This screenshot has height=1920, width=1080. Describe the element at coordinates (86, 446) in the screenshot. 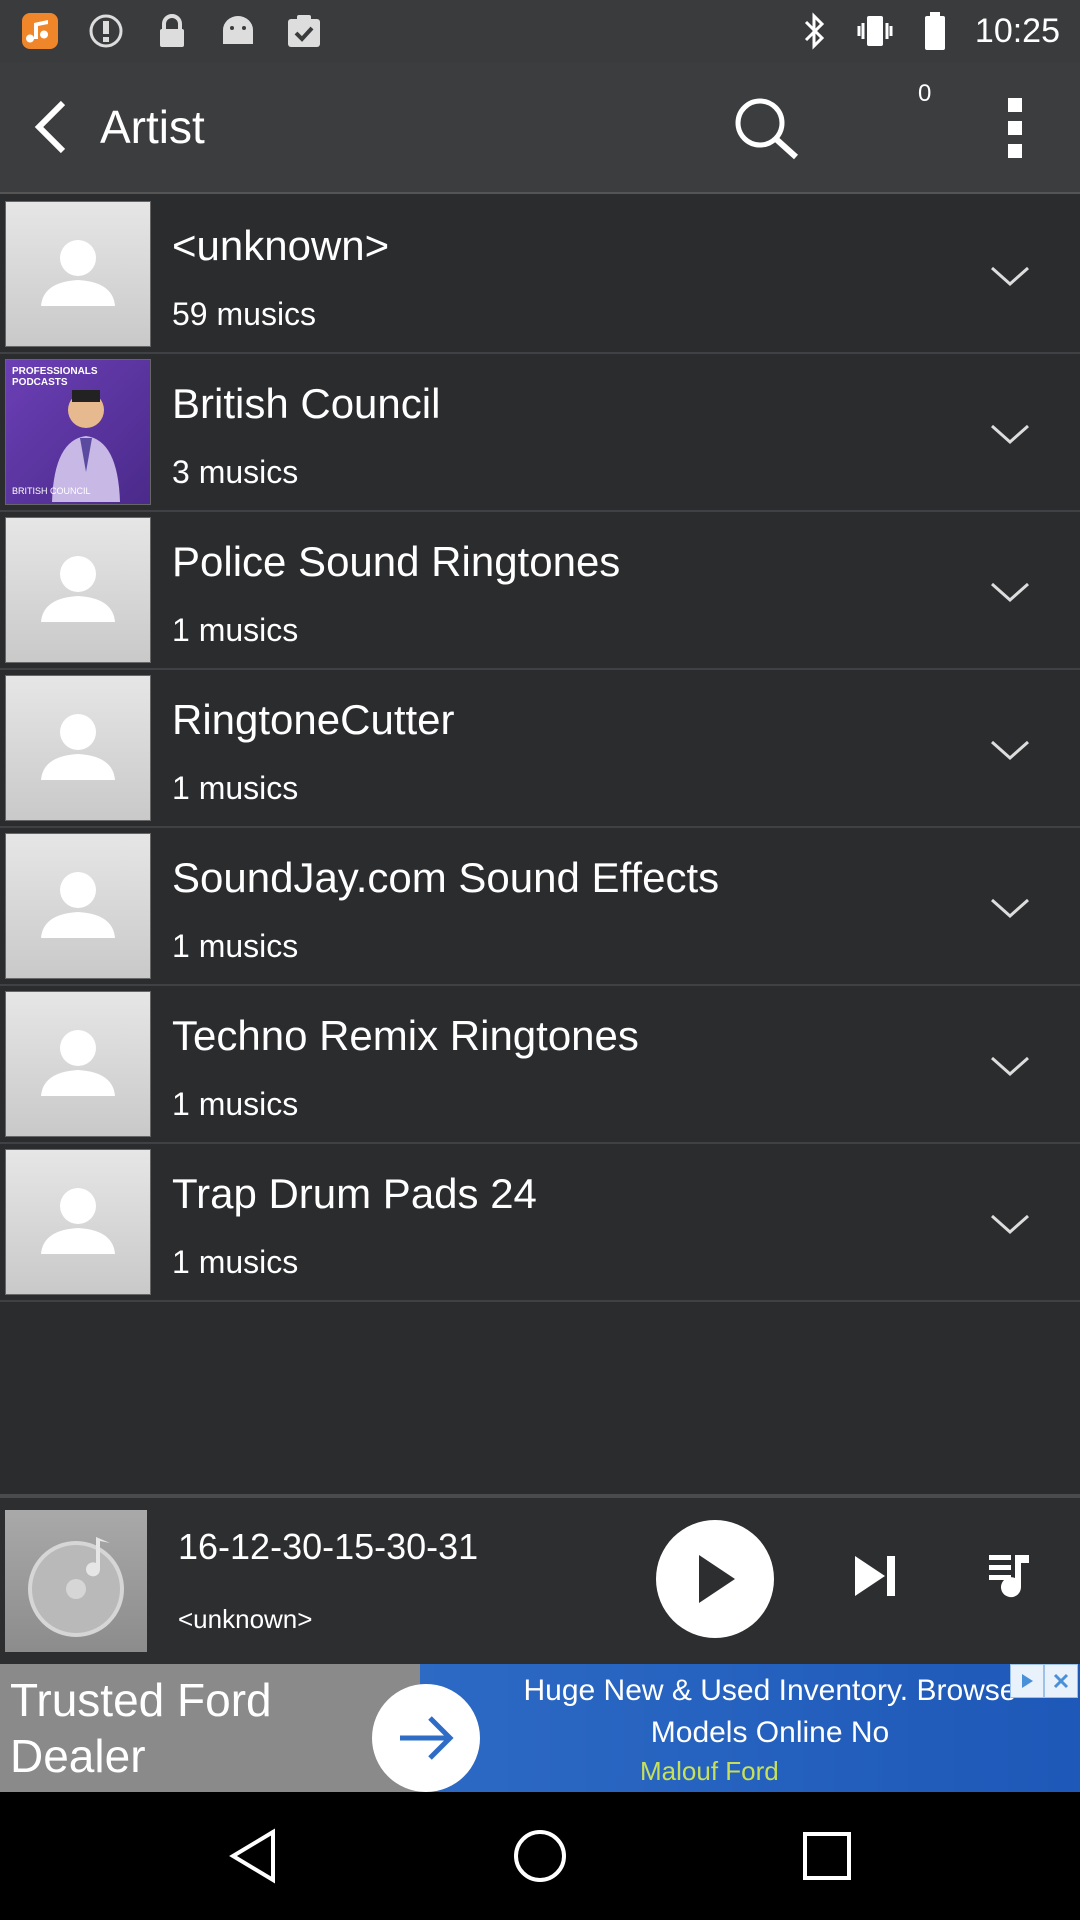

I see `person-photo-icon` at that location.